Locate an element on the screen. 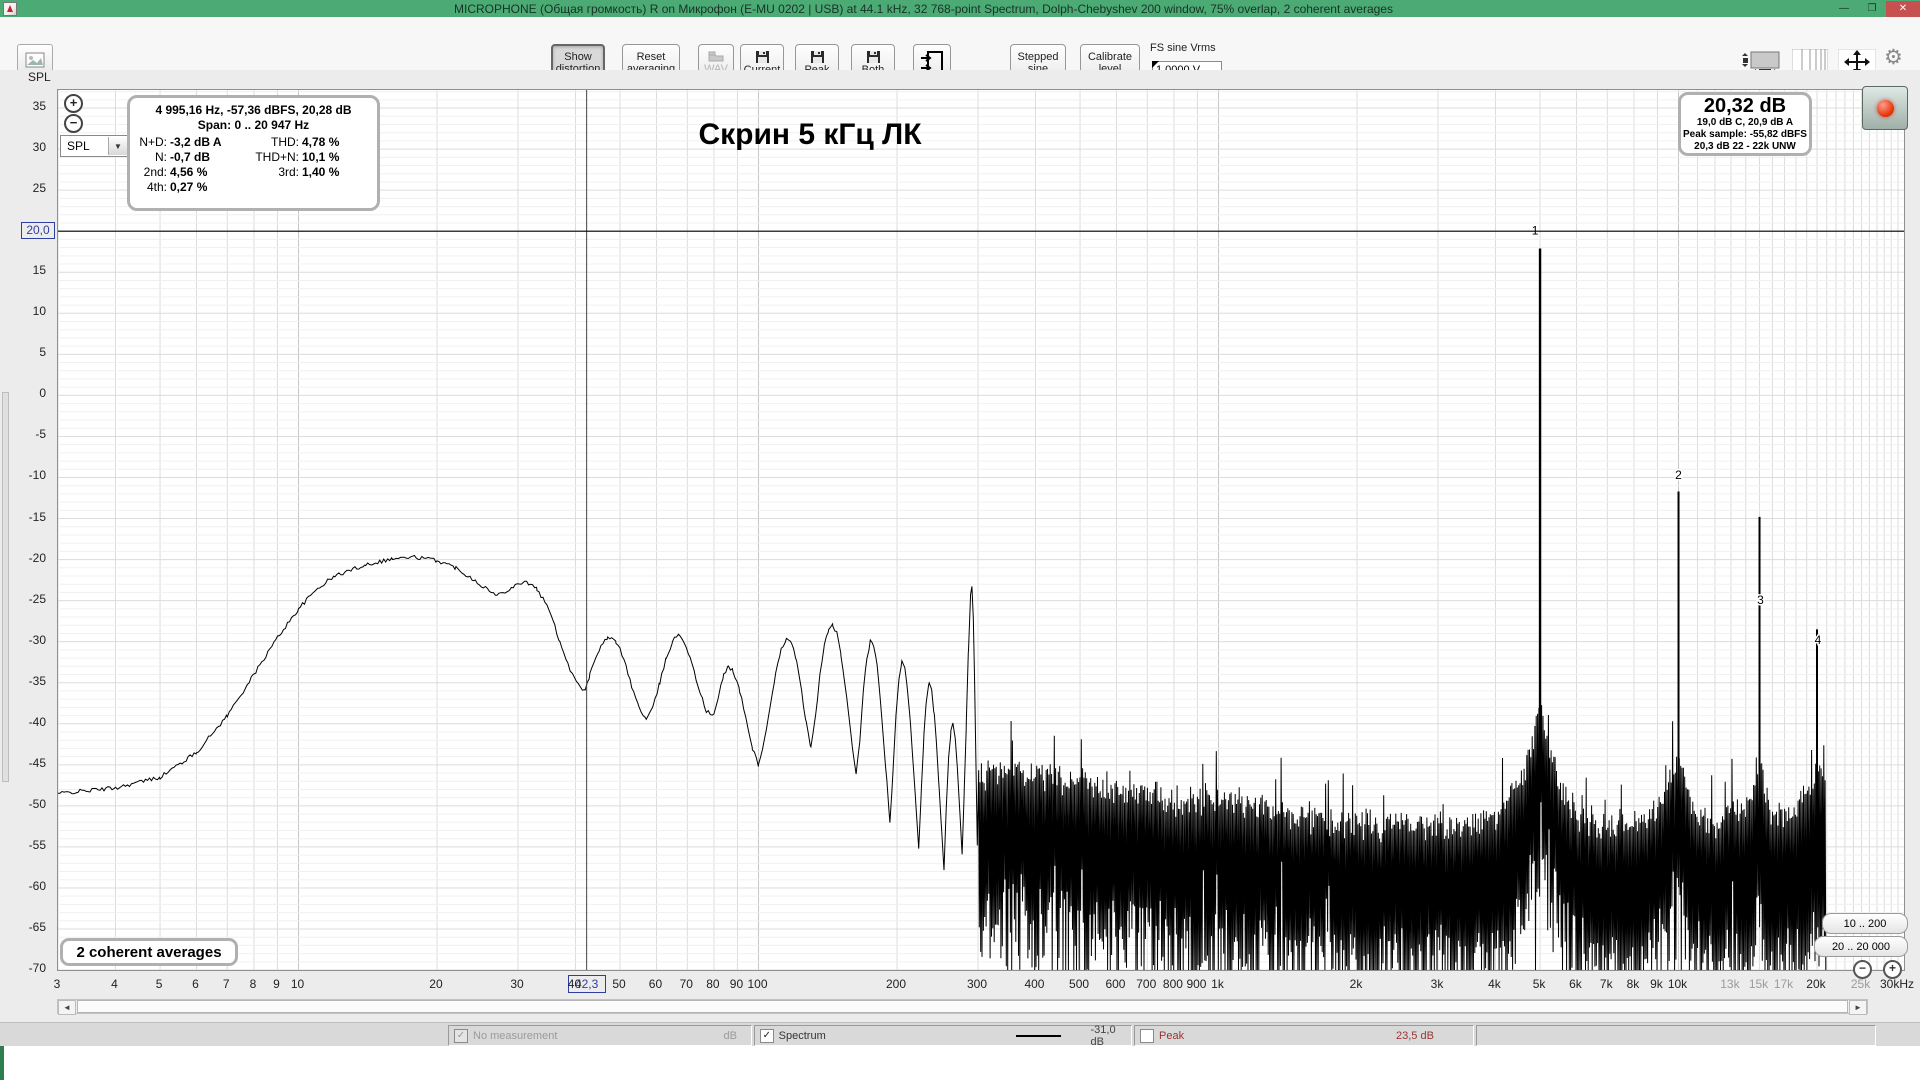 The image size is (1920, 1080). peak-sample: Peak sample: -55,82 dBFS is located at coordinates (1745, 134).